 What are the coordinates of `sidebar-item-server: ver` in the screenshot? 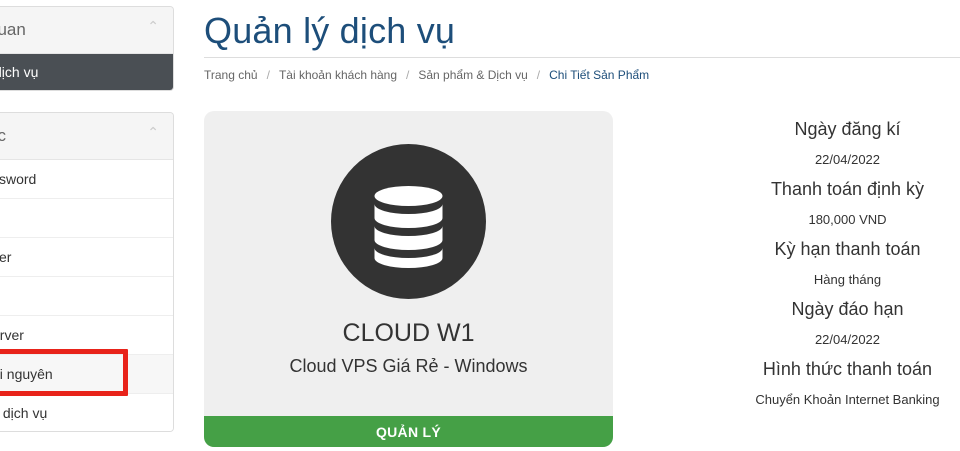 It's located at (86, 257).